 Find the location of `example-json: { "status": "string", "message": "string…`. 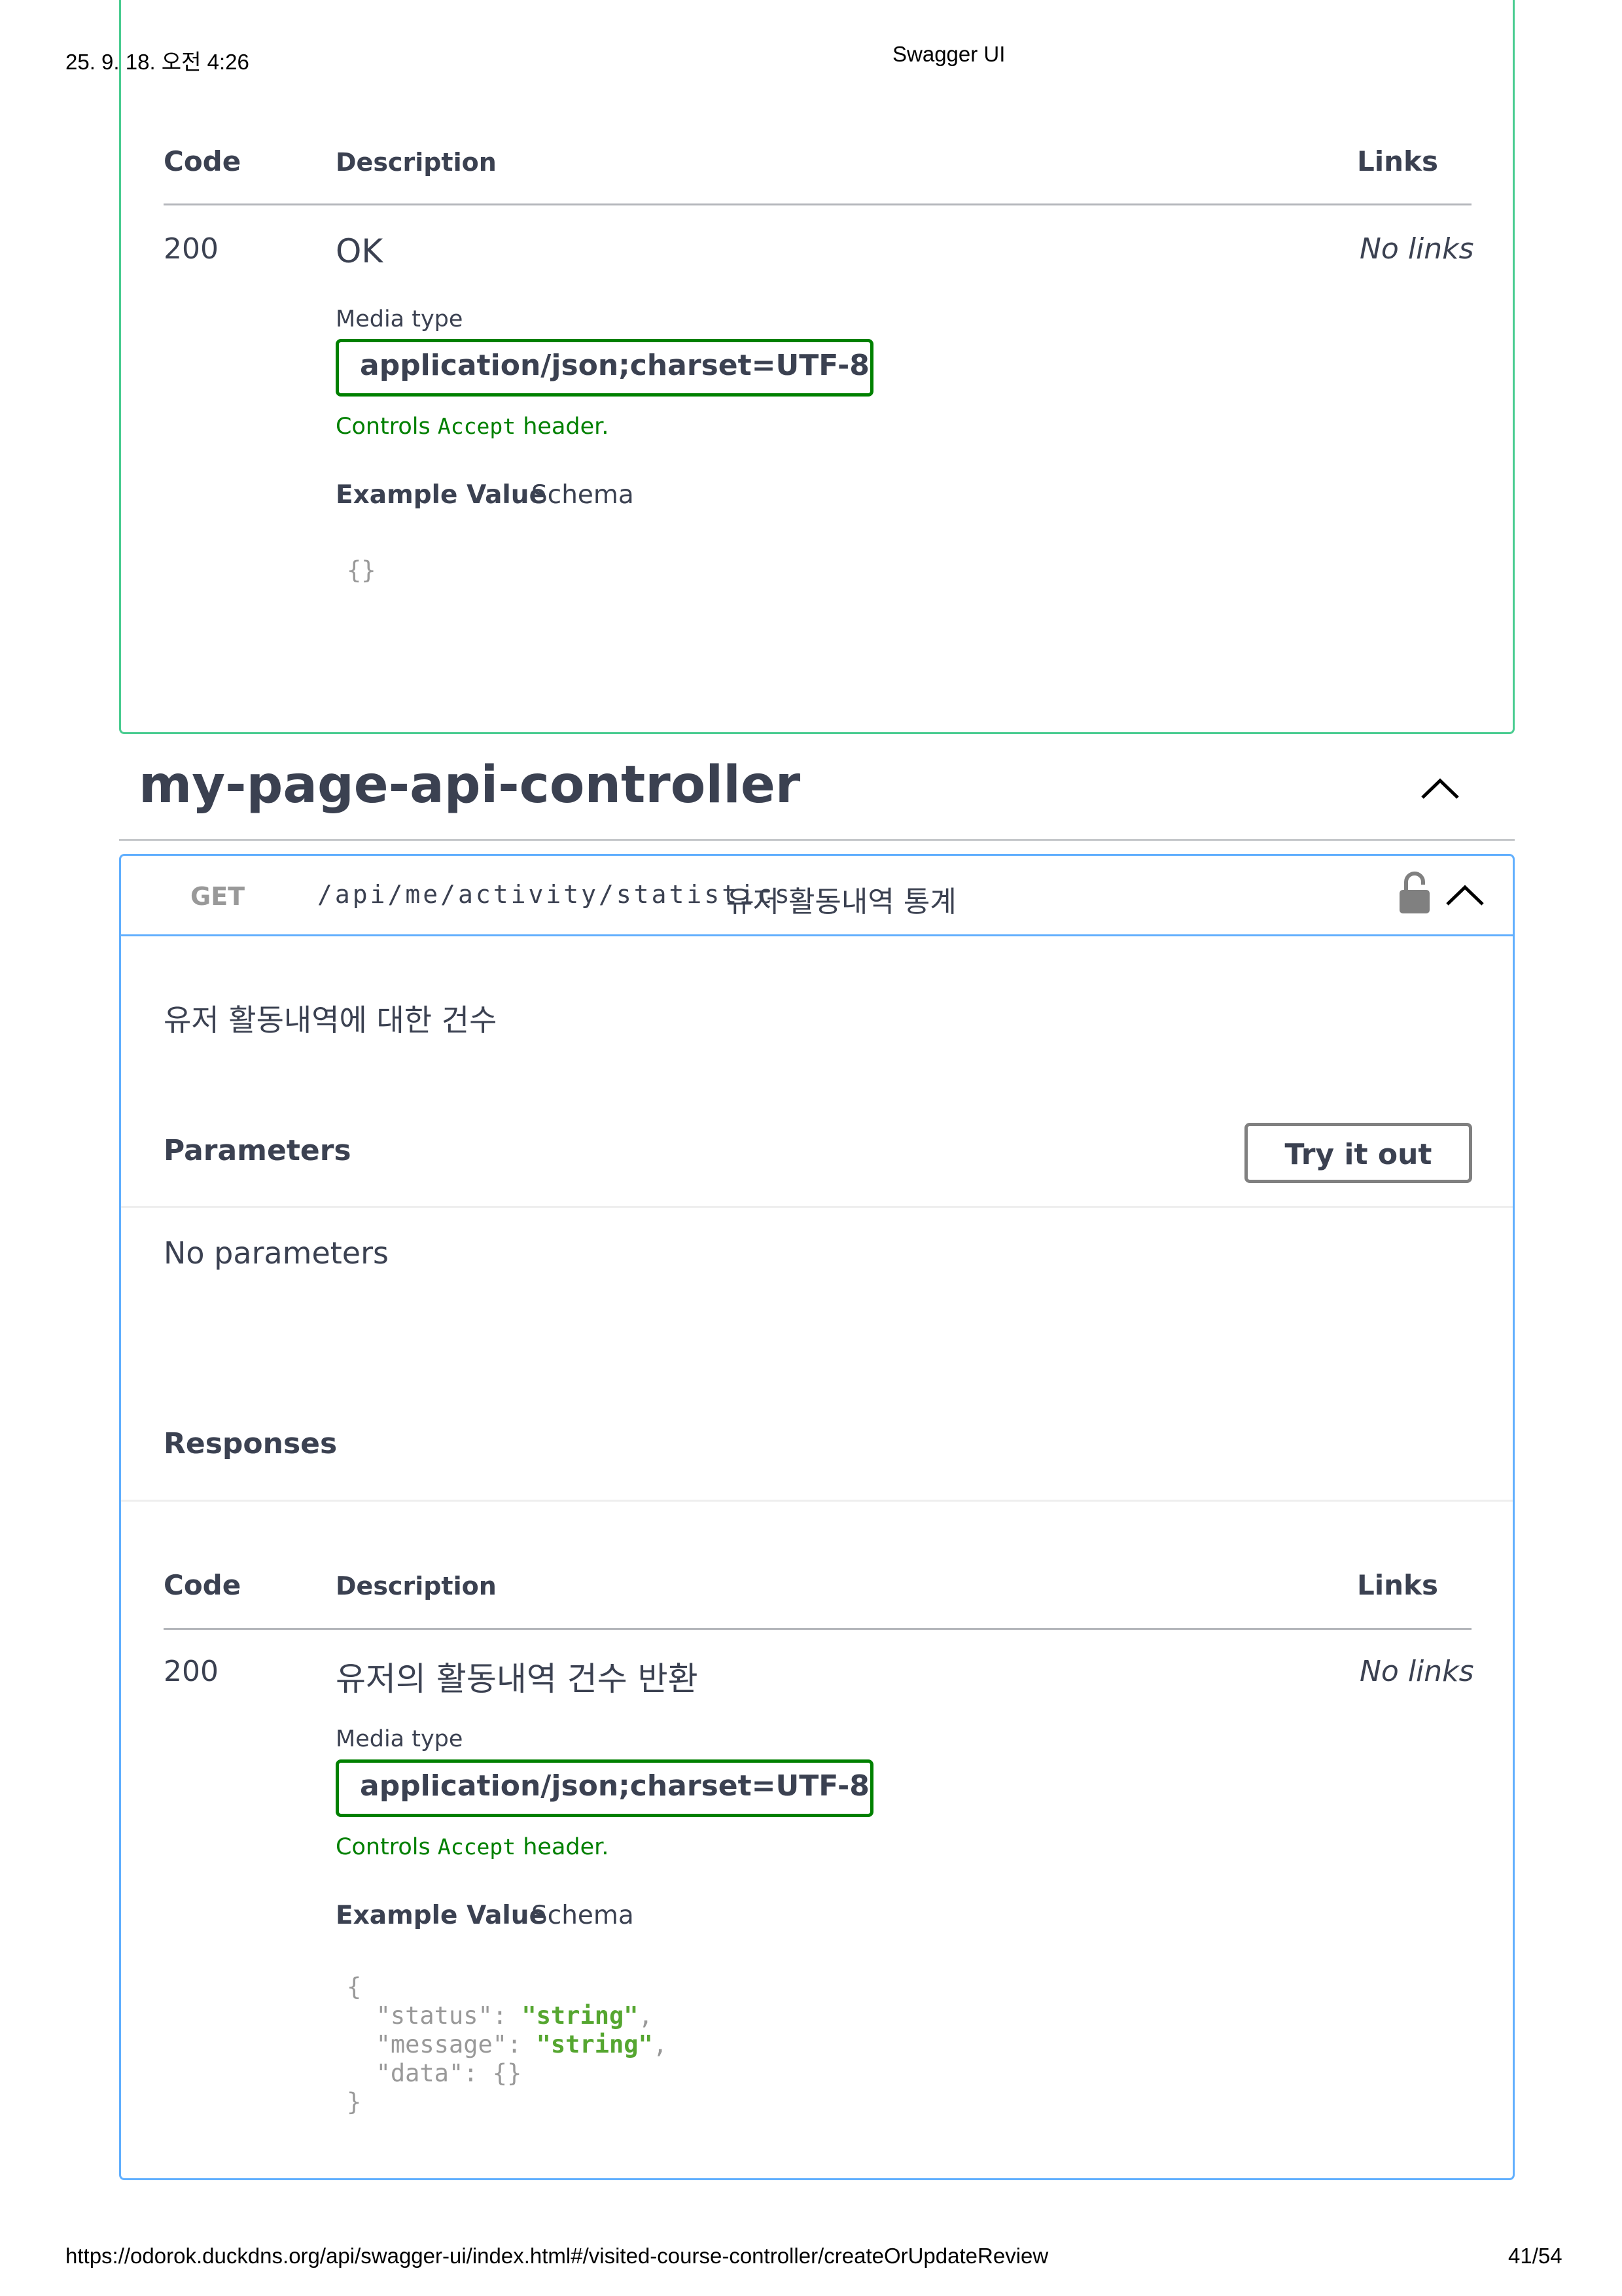

example-json: { "status": "string", "message": "string… is located at coordinates (508, 2045).